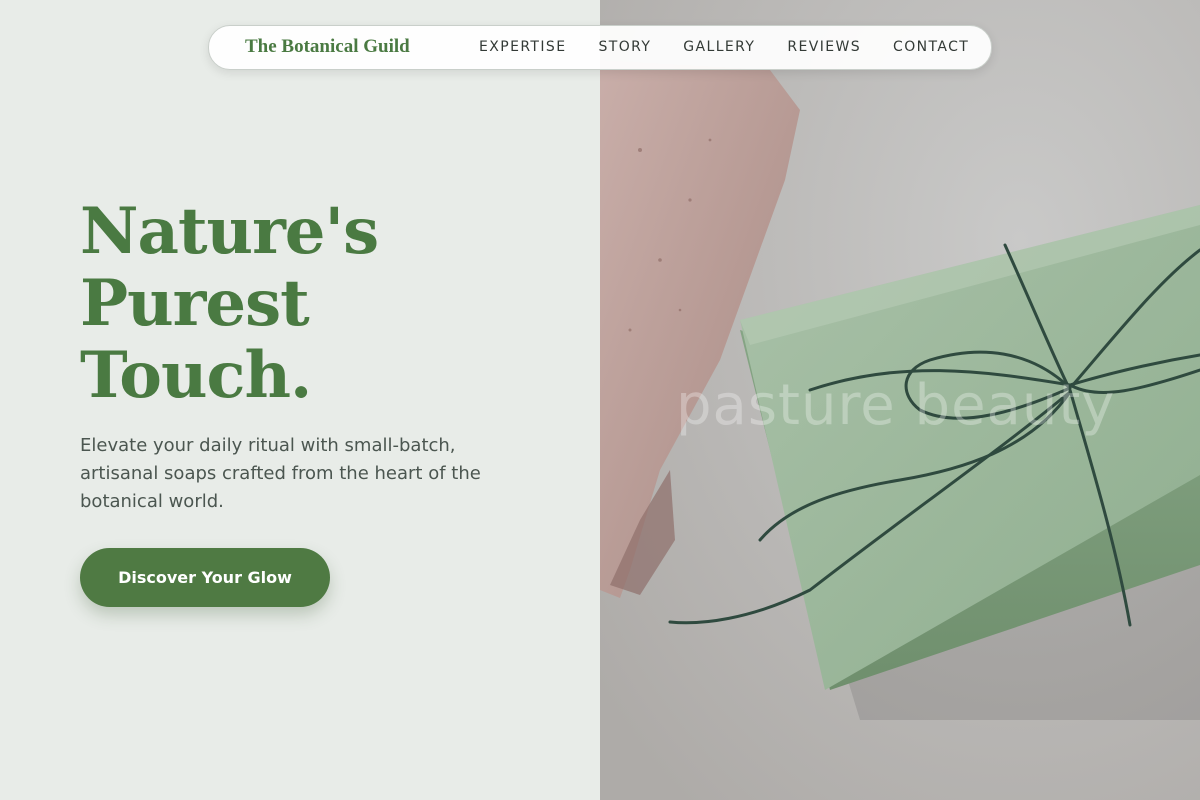 The height and width of the screenshot is (800, 1200). I want to click on nav-links: EXPERTISE STORY GALLERY REVIEWS CONTACT, so click(724, 47).